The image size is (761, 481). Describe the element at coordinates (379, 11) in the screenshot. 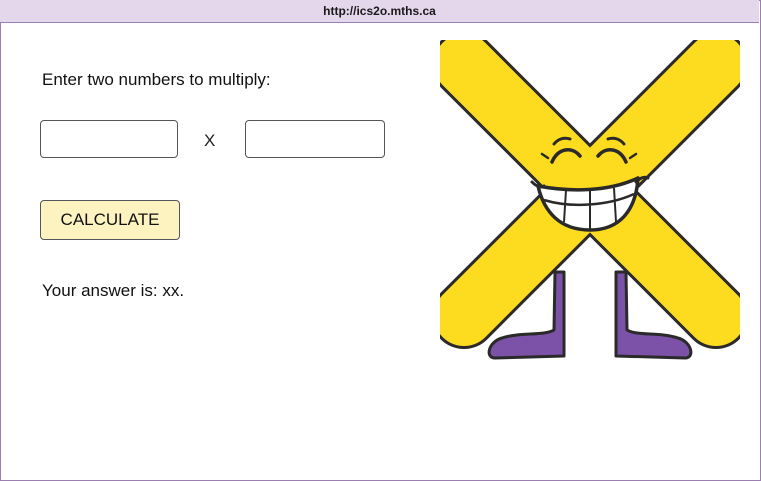

I see `url-bar: http://ics2o.mths.ca` at that location.